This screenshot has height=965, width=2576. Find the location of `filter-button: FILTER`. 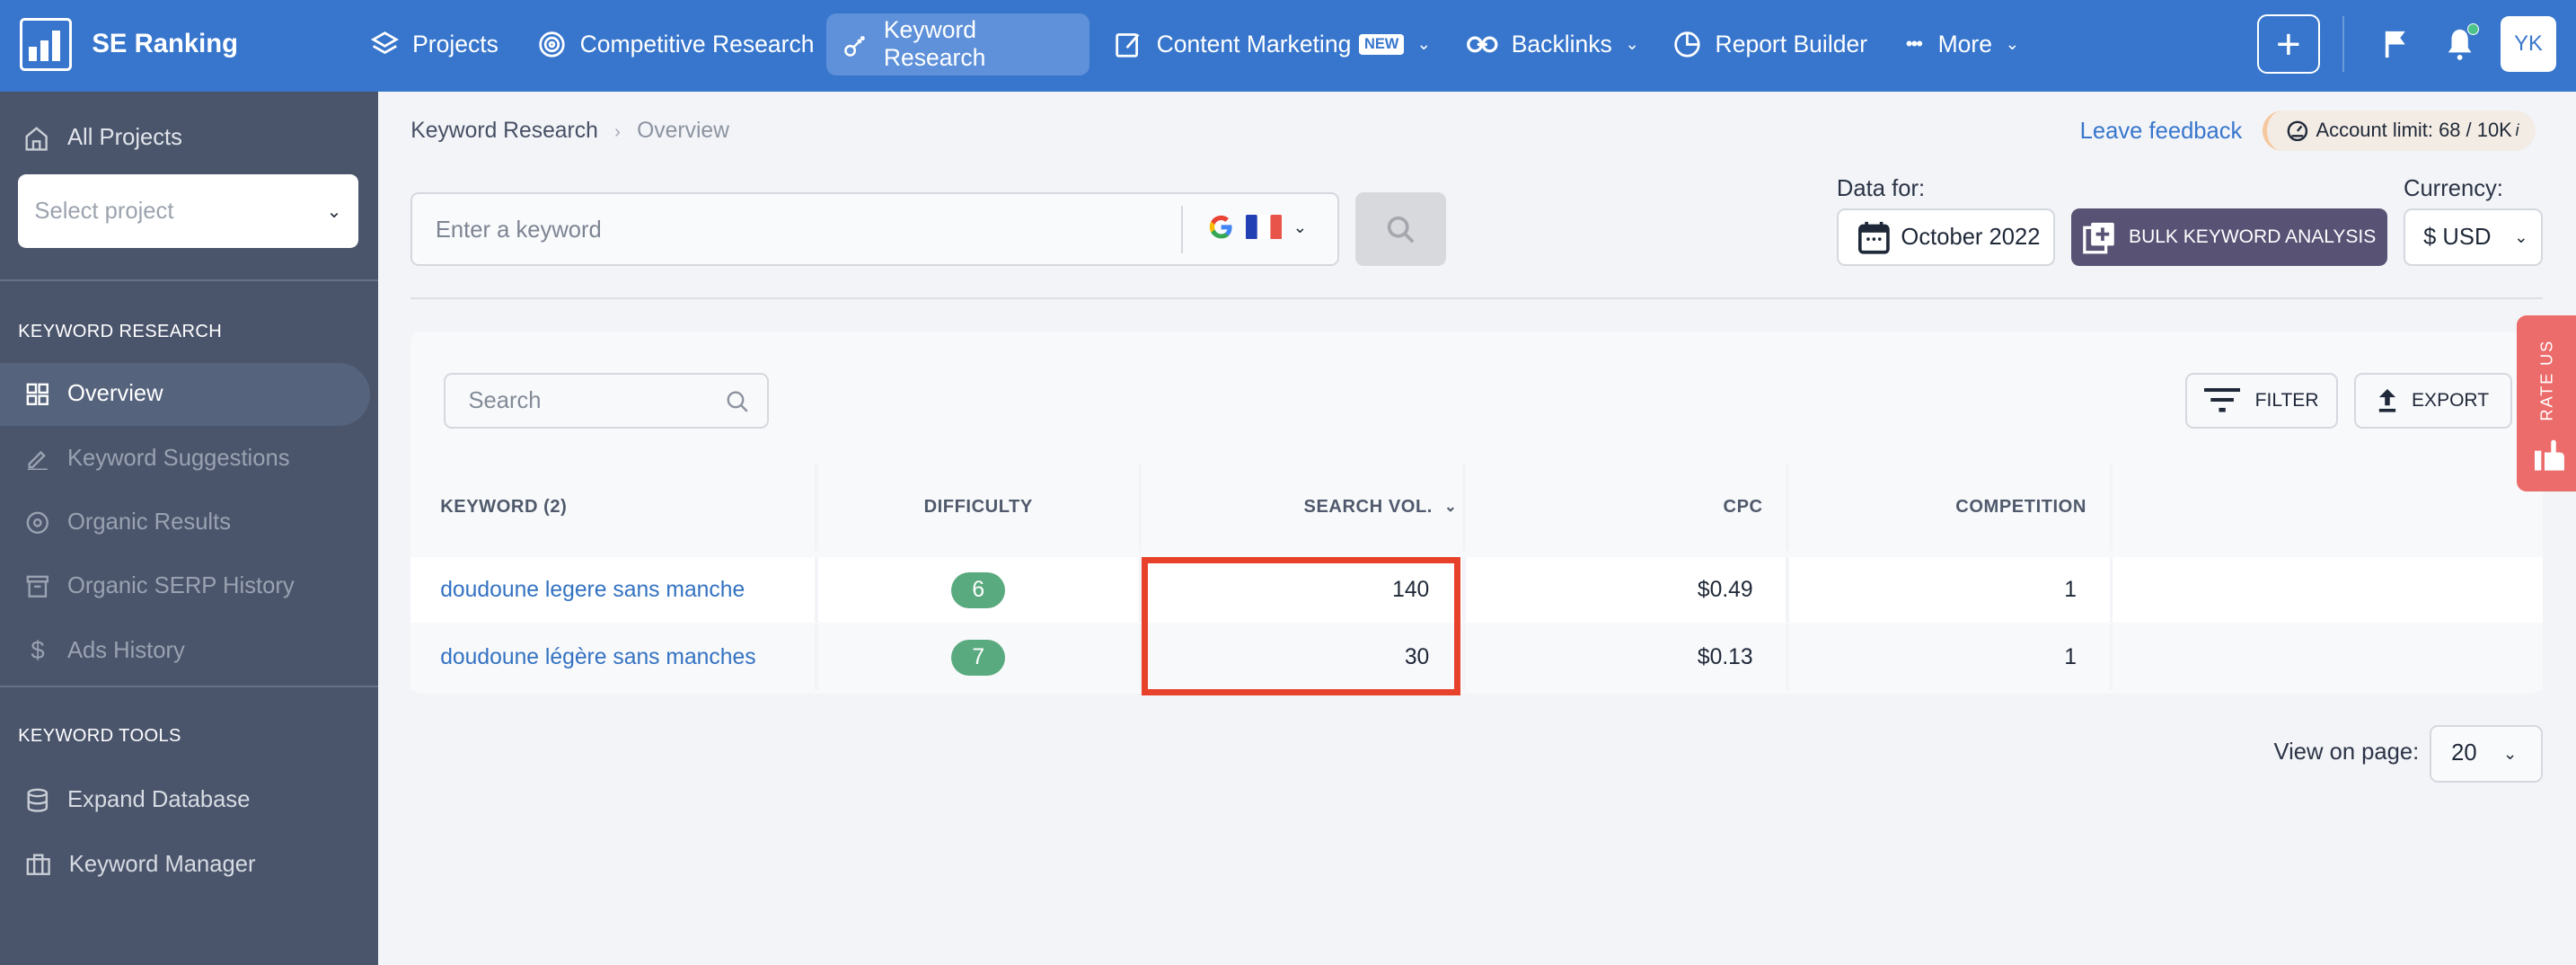

filter-button: FILTER is located at coordinates (2261, 401).